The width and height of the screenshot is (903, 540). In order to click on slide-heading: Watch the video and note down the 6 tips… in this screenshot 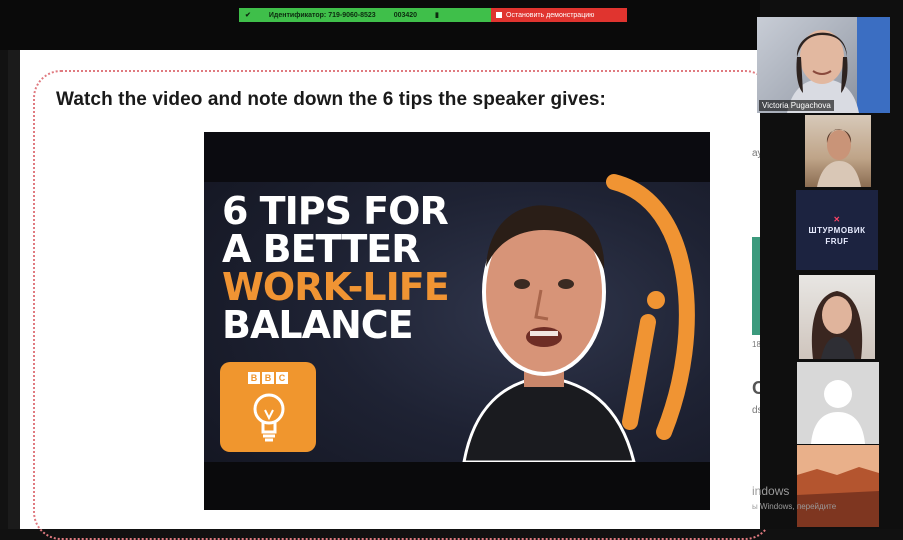, I will do `click(331, 99)`.